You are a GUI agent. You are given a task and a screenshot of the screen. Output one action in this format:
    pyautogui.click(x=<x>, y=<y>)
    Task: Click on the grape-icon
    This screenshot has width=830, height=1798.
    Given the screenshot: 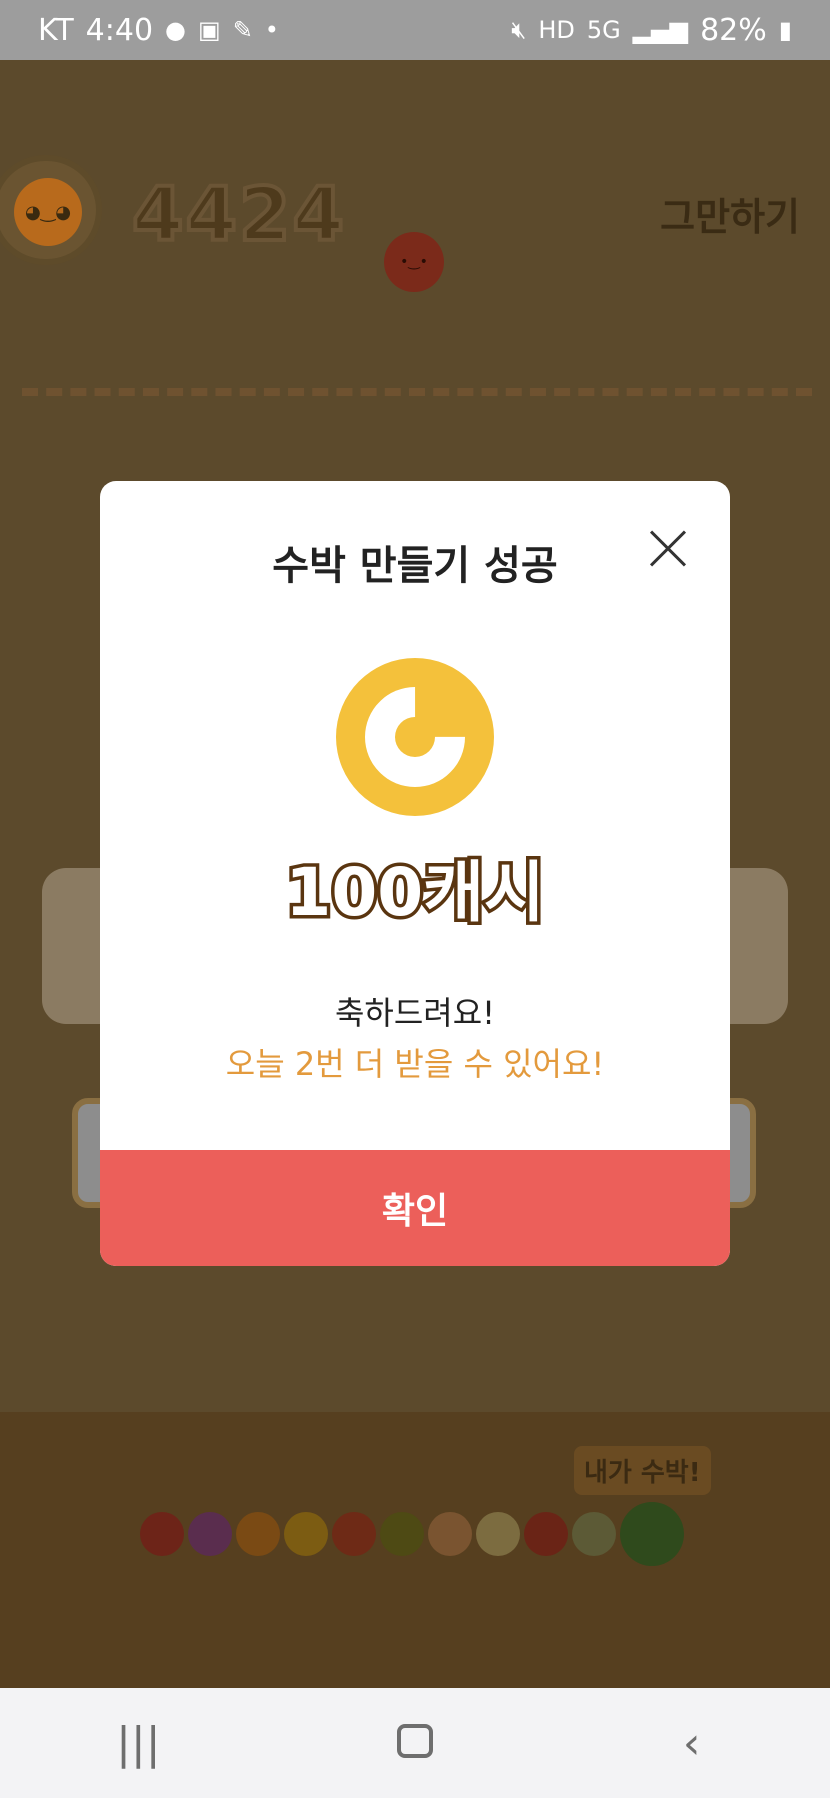 What is the action you would take?
    pyautogui.click(x=210, y=1534)
    